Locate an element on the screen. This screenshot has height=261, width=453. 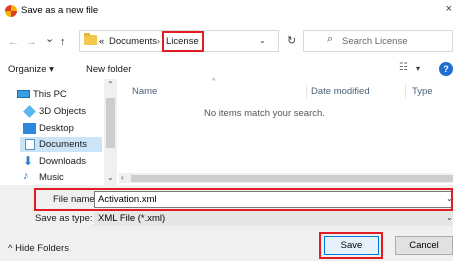
breadcrumb-documents: Documents is located at coordinates (133, 41).